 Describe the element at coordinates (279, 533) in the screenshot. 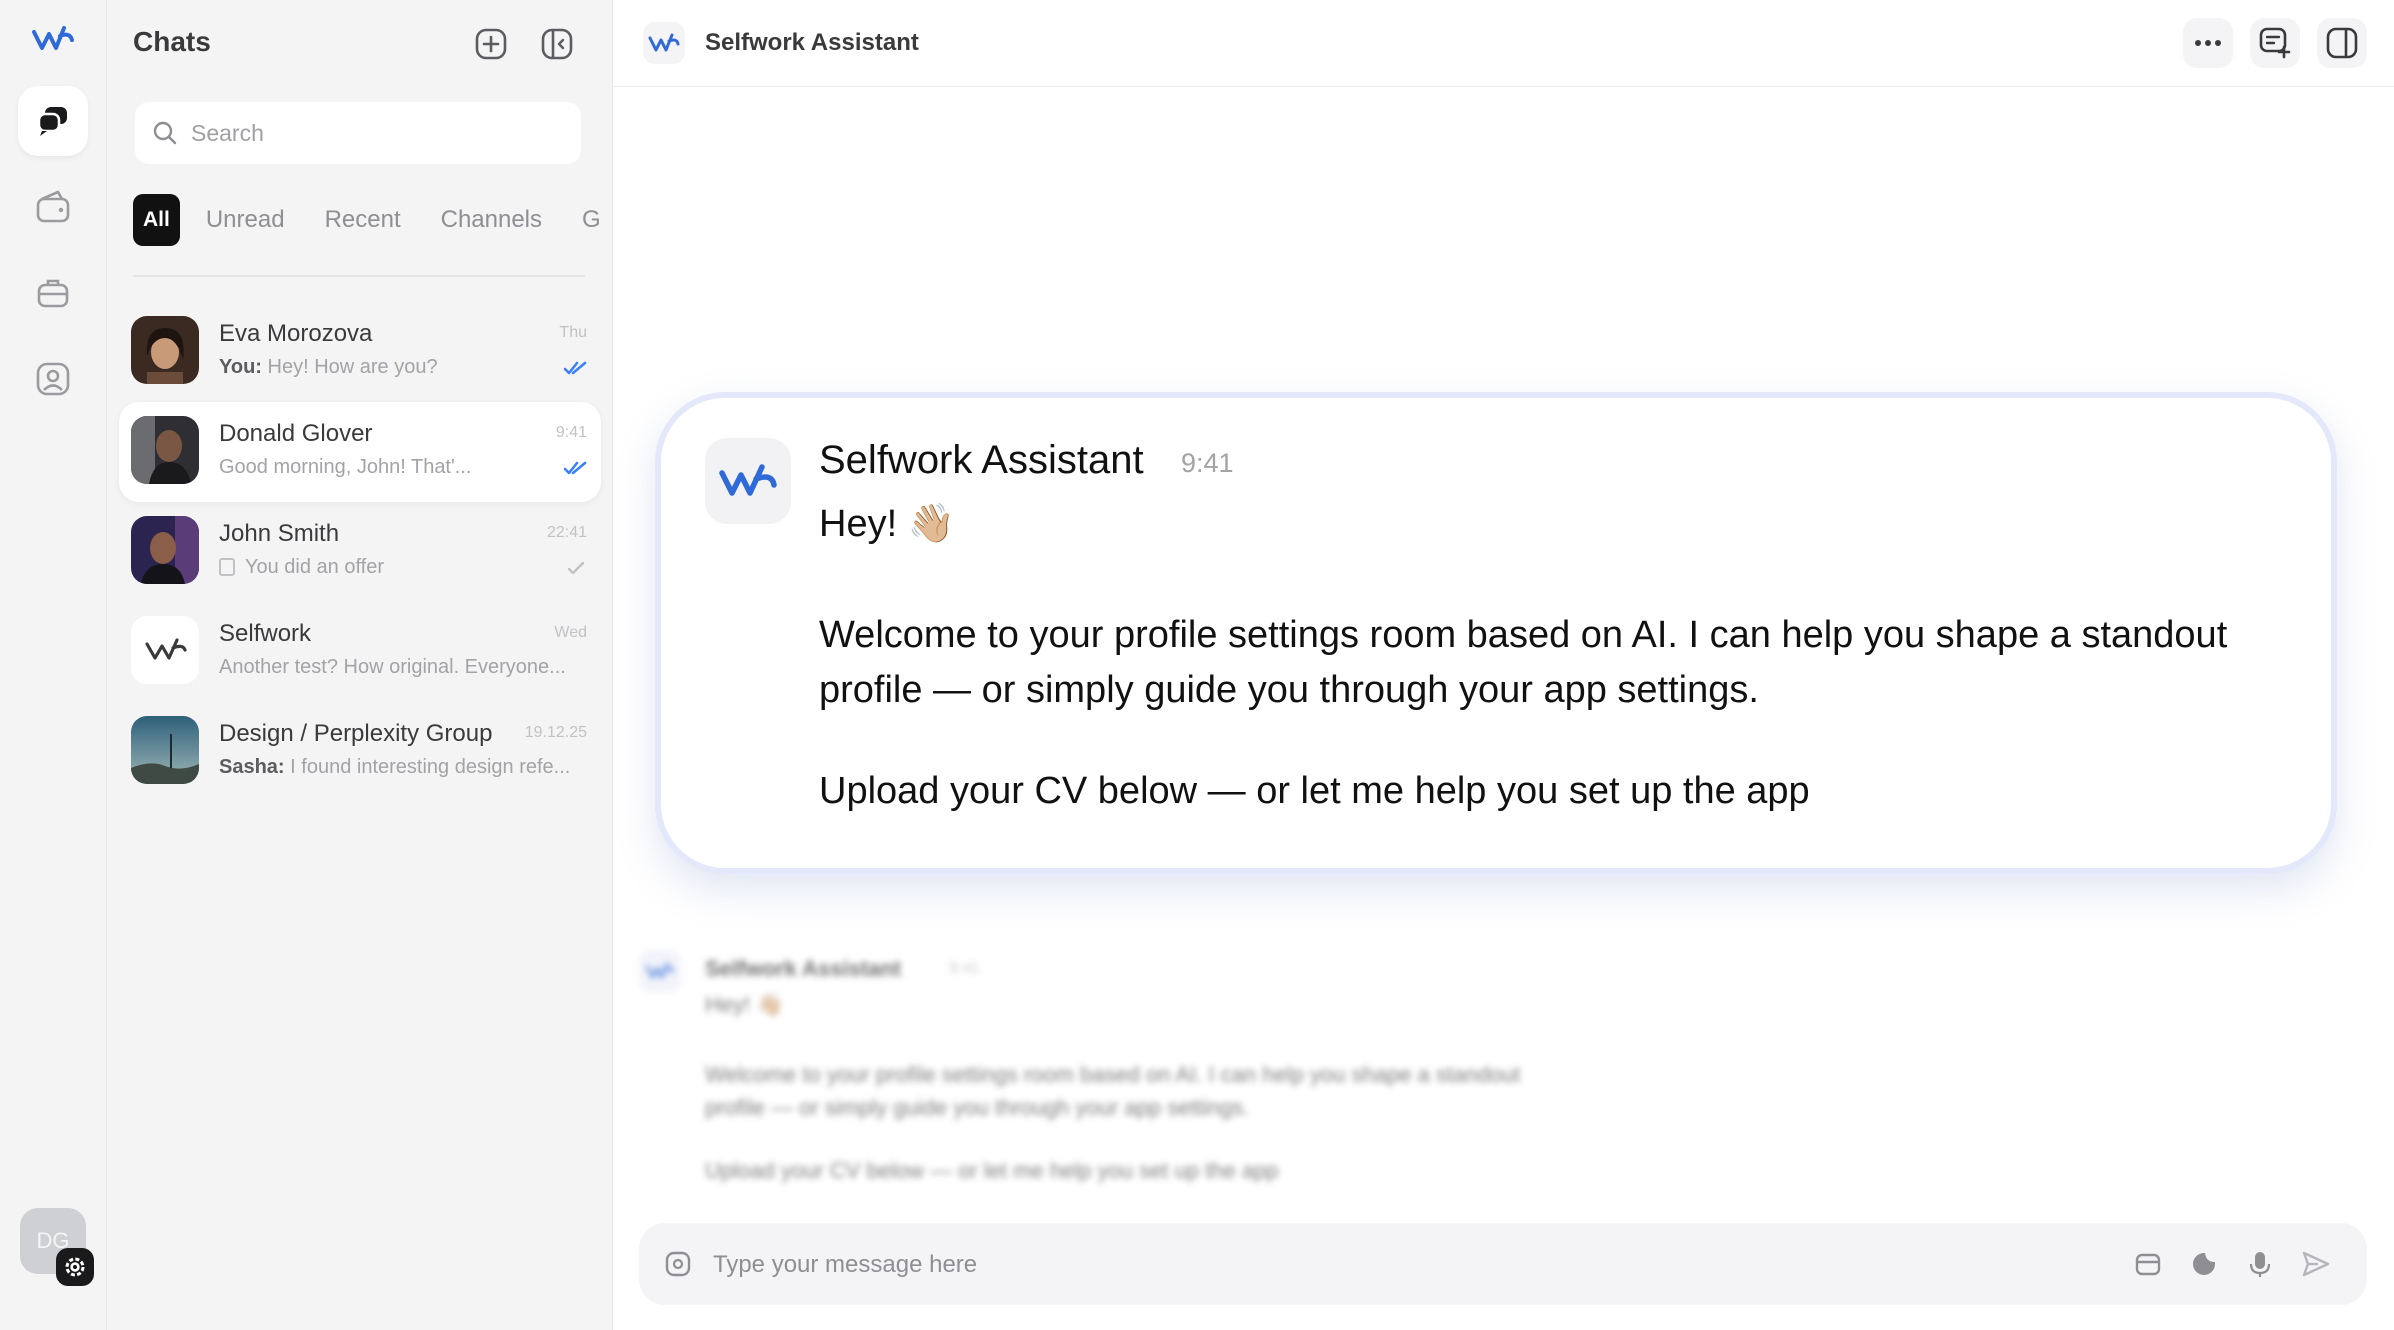

I see `chat-name: John Smith` at that location.